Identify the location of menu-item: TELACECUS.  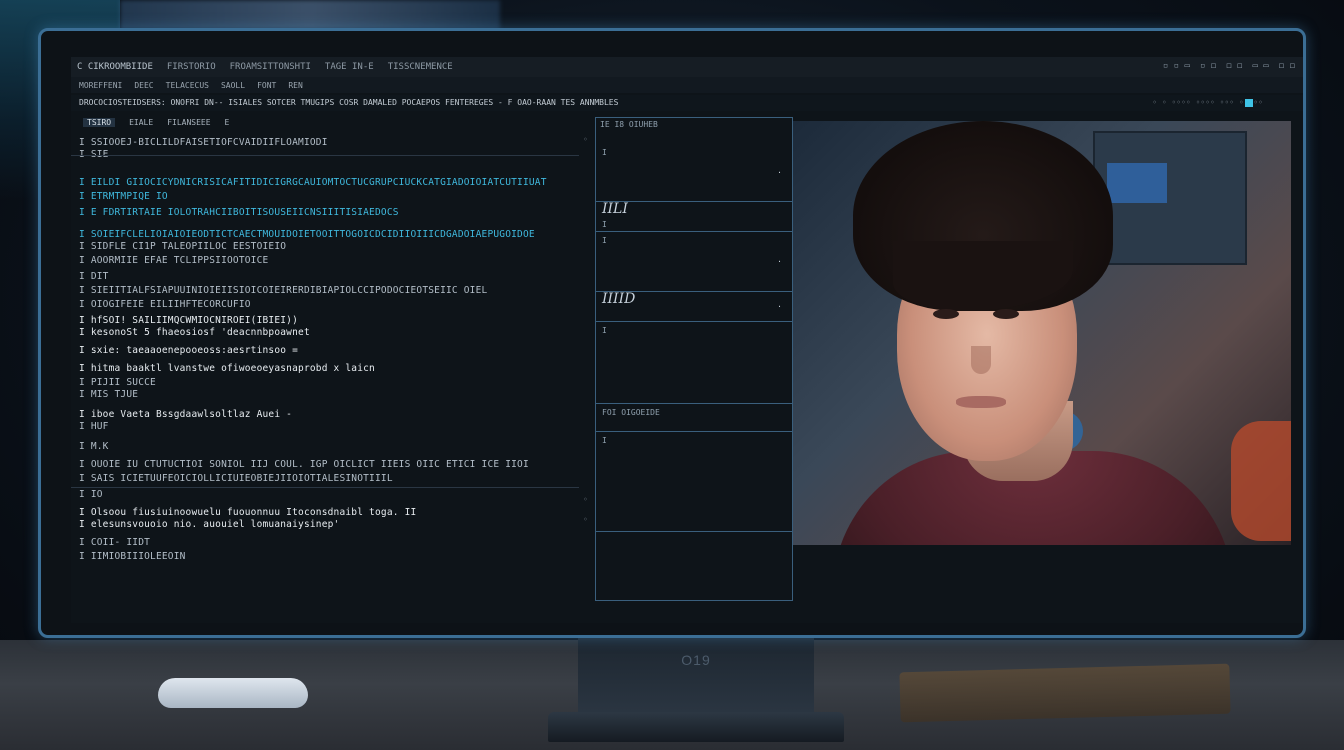
(187, 85).